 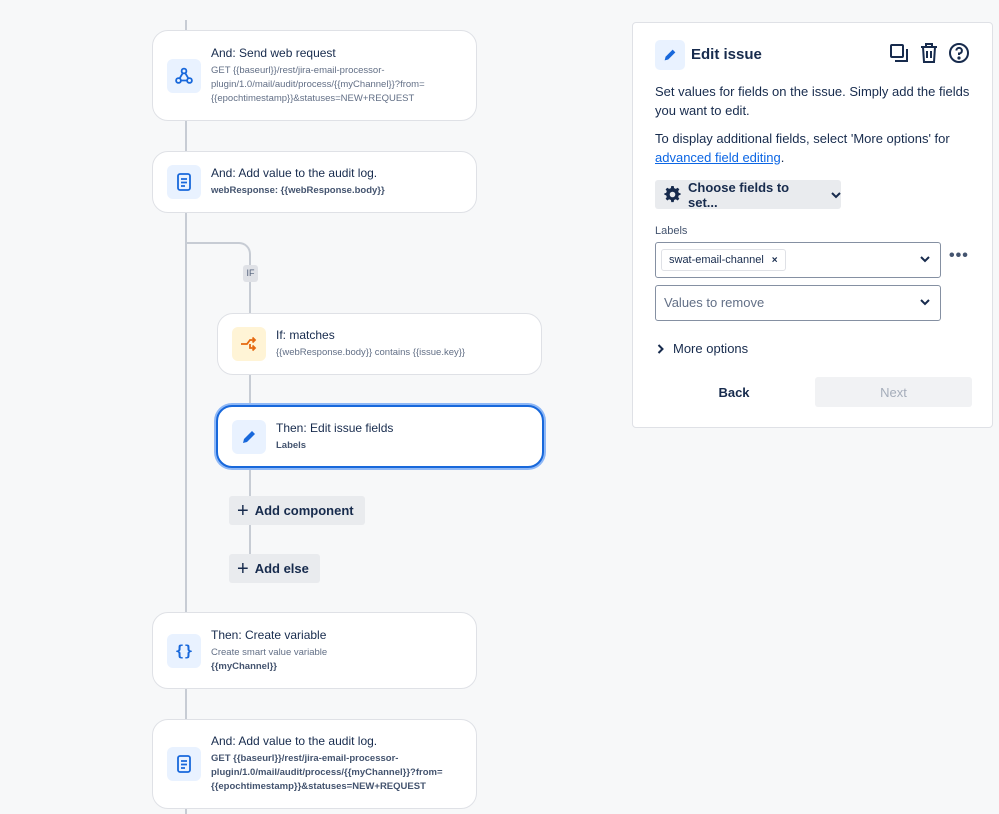 I want to click on branch-icon, so click(x=249, y=344).